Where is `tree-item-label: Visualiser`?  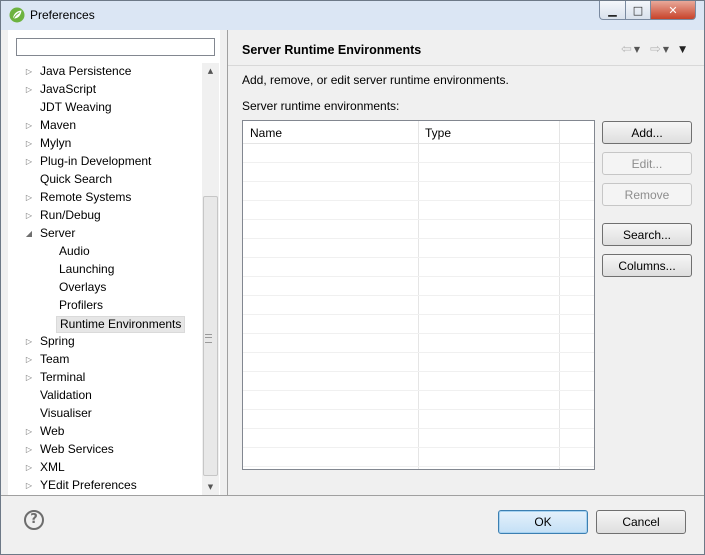
tree-item-label: Visualiser is located at coordinates (66, 413).